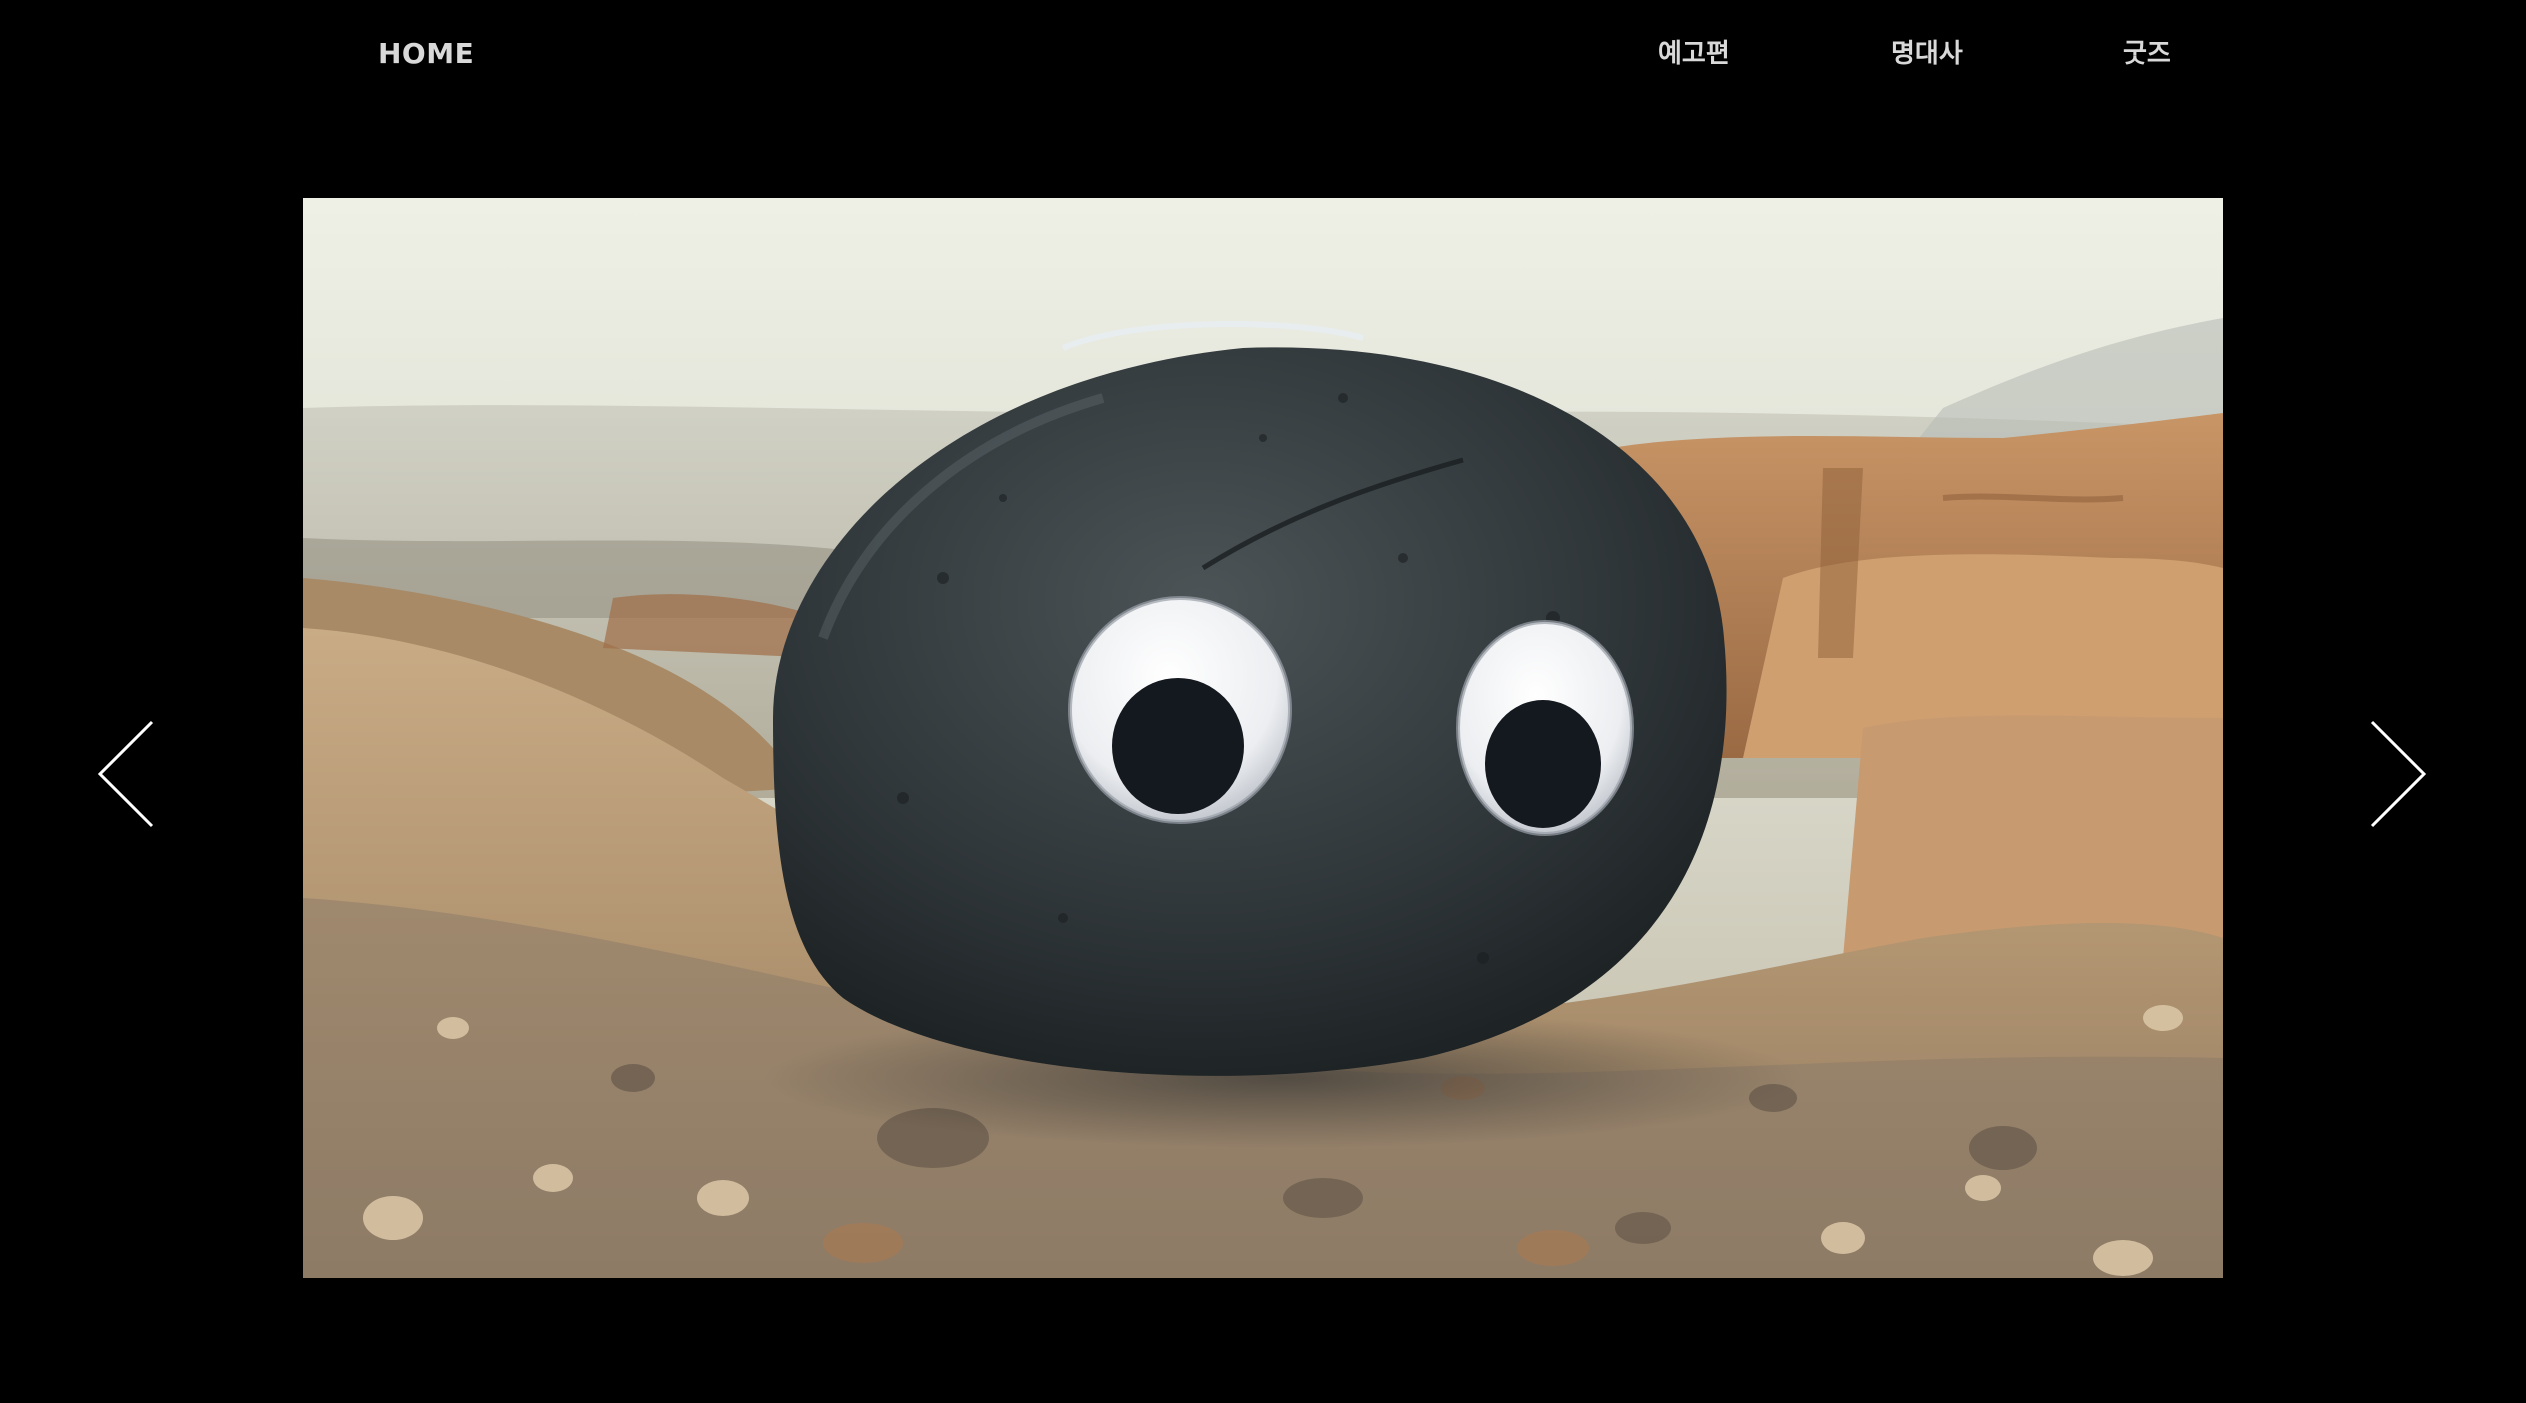  Describe the element at coordinates (1694, 54) in the screenshot. I see `nav-link-trailer: 예고편` at that location.